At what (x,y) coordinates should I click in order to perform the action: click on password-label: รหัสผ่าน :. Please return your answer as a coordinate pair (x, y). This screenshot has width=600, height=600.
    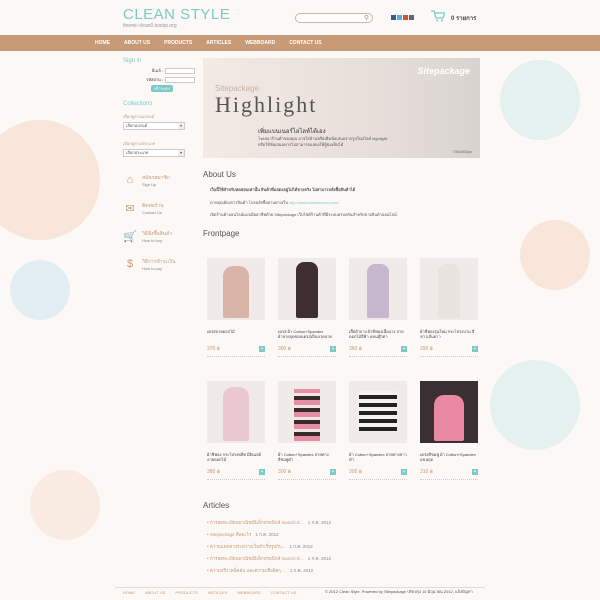
    Looking at the image, I should click on (154, 79).